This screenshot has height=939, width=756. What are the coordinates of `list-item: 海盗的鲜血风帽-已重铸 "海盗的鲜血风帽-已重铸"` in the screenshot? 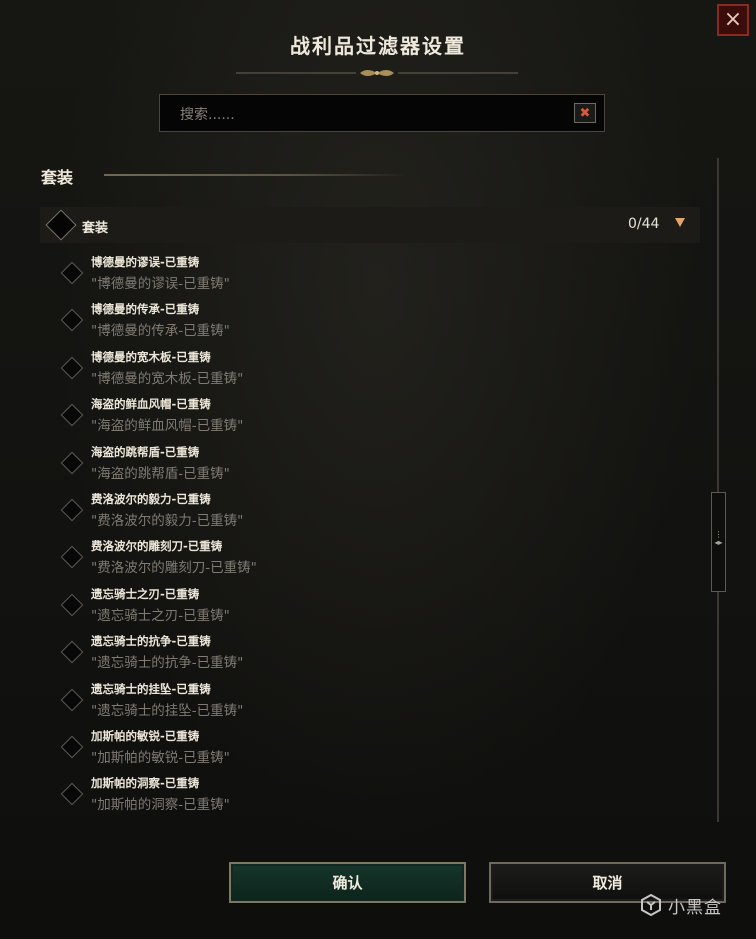 It's located at (380, 419).